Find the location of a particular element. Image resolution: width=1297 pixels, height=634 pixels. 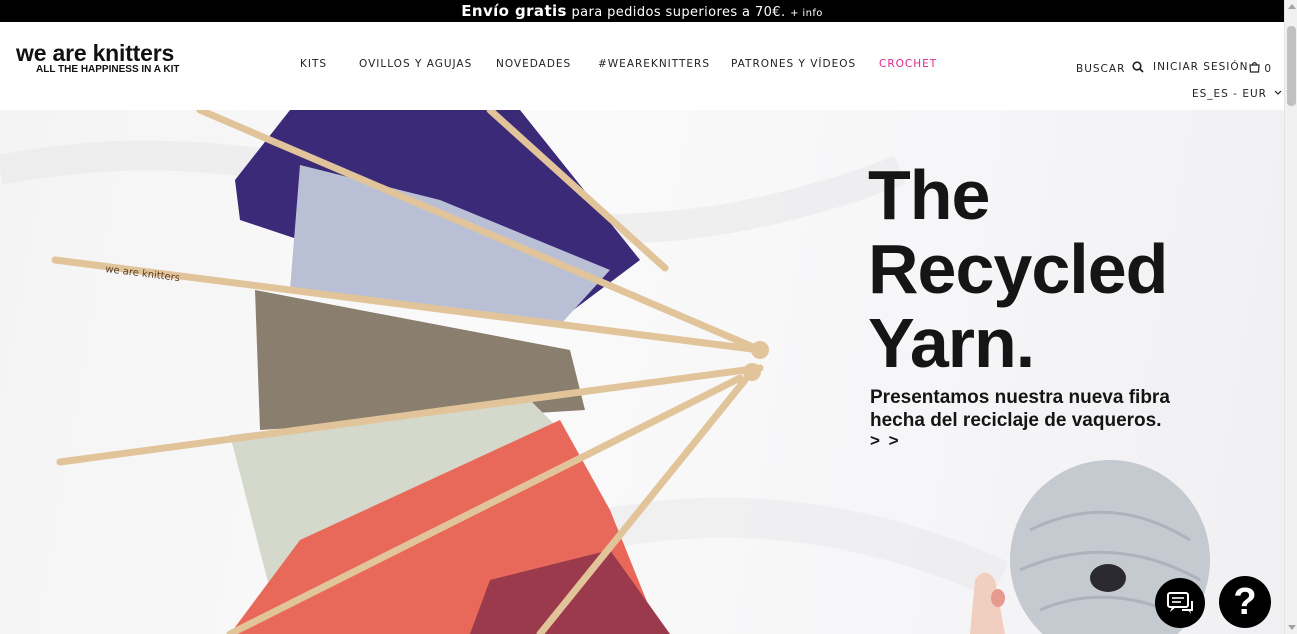

hero-subtitle-line: Presentamos nuestra nueva fibra is located at coordinates (1020, 397).